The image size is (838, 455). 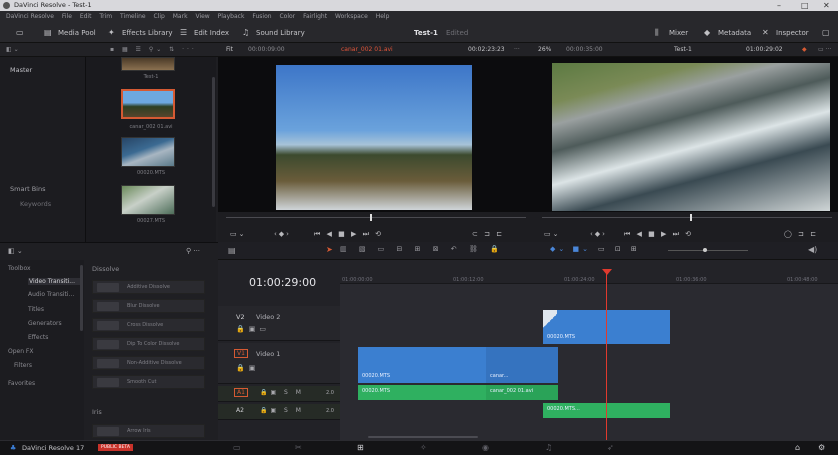 What do you see at coordinates (15, 251) in the screenshot?
I see `effects-panel-toggle-icon: ◧ ⌄` at bounding box center [15, 251].